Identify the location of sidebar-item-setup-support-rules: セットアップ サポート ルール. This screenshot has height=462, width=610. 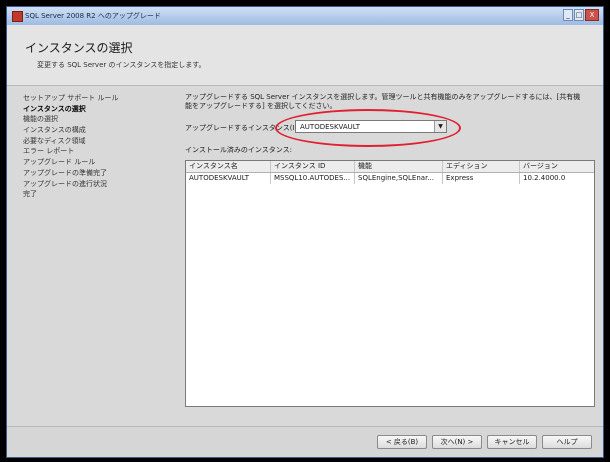
(98, 98).